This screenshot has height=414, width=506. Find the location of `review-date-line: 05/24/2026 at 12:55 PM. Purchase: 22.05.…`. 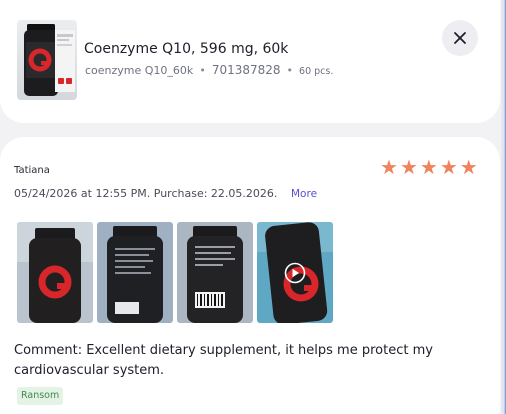

review-date-line: 05/24/2026 at 12:55 PM. Purchase: 22.05.… is located at coordinates (145, 193).